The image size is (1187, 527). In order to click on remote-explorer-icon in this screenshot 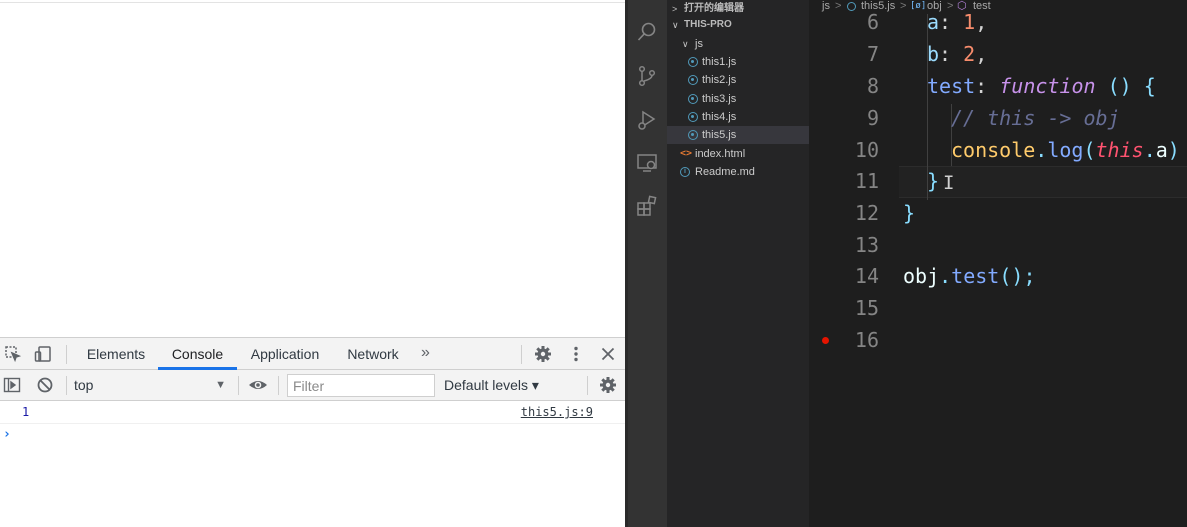, I will do `click(647, 163)`.